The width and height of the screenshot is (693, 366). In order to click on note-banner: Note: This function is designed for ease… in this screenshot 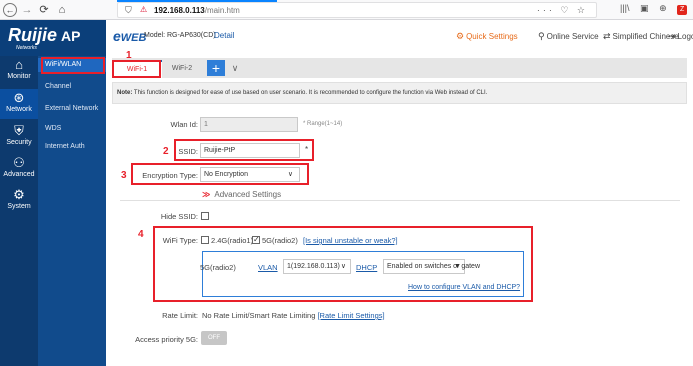, I will do `click(399, 93)`.